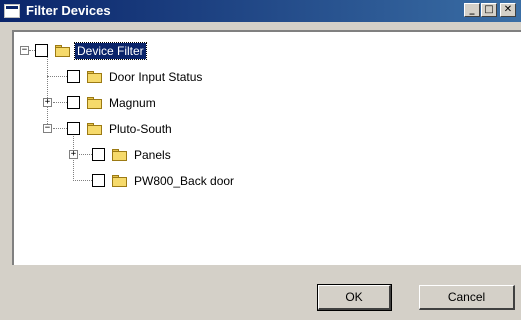  What do you see at coordinates (260, 11) in the screenshot?
I see `title-bar: Filter Devices _ □ ✕` at bounding box center [260, 11].